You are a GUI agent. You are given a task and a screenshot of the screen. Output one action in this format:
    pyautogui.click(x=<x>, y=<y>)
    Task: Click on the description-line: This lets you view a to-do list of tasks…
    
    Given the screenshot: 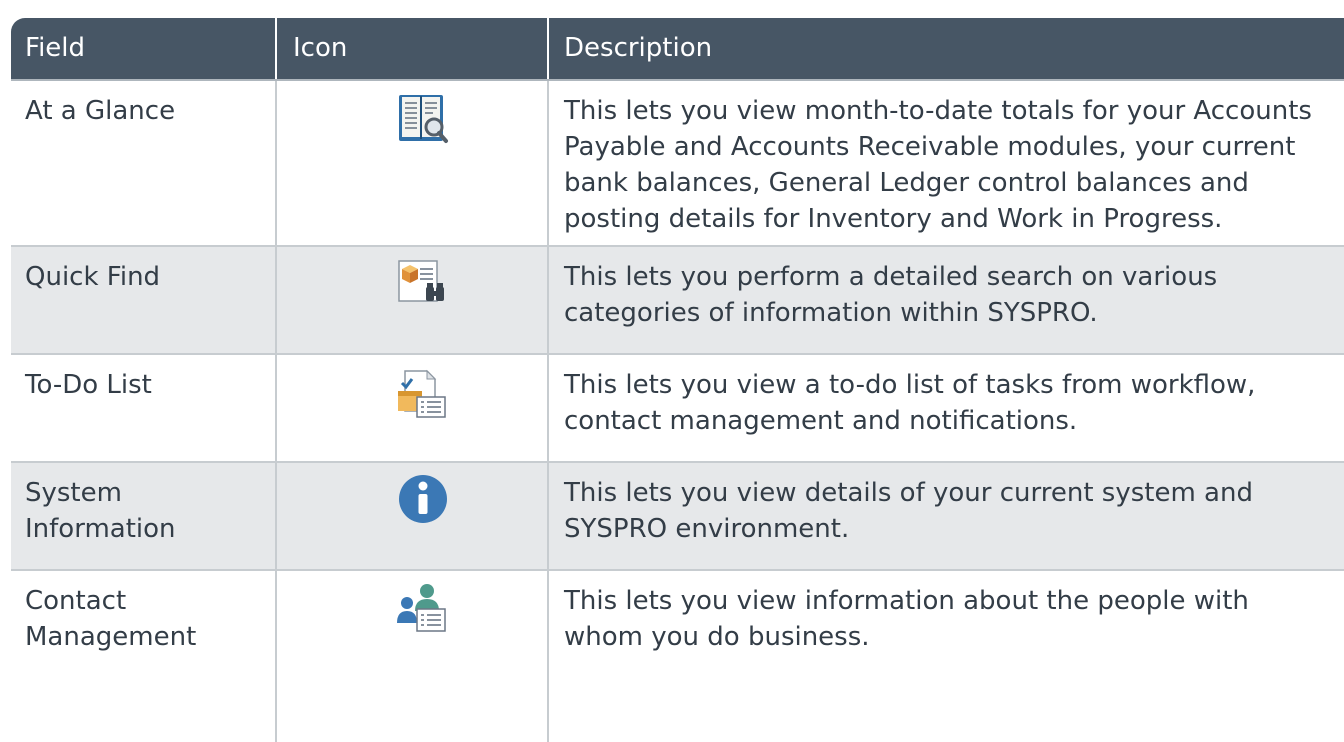 What is the action you would take?
    pyautogui.click(x=910, y=385)
    